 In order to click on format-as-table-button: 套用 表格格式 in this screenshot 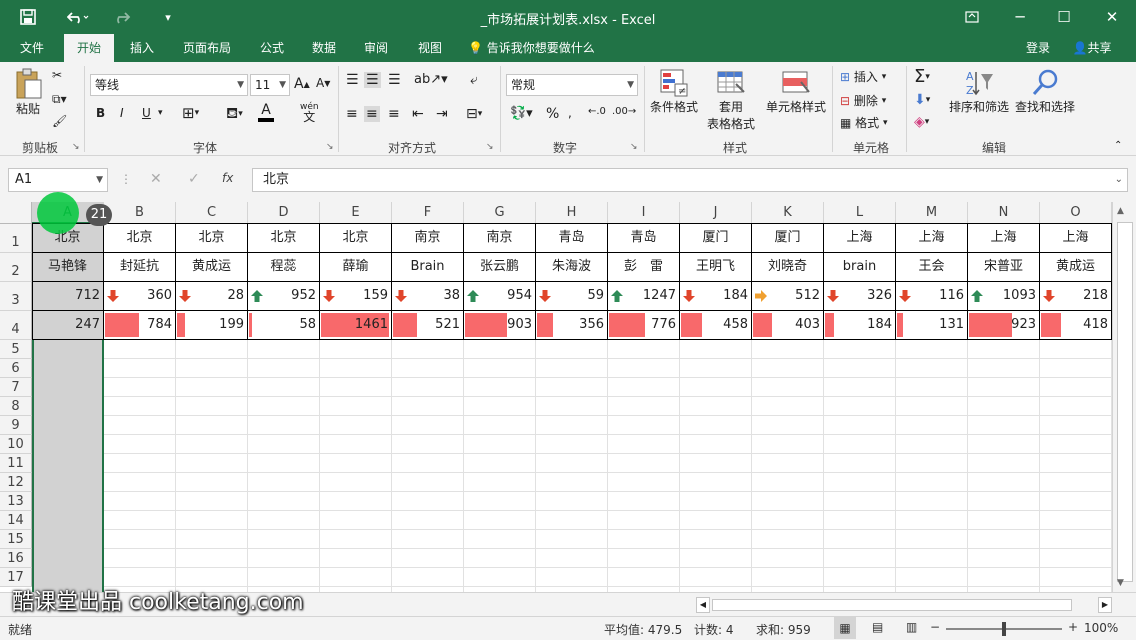, I will do `click(731, 100)`.